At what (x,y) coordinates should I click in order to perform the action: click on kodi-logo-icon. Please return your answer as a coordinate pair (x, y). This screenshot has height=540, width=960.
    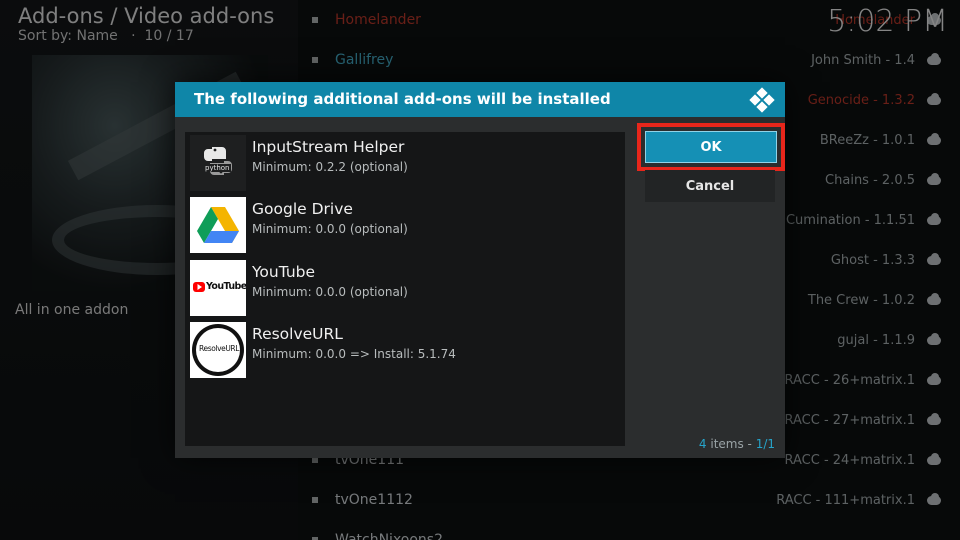
    Looking at the image, I should click on (762, 100).